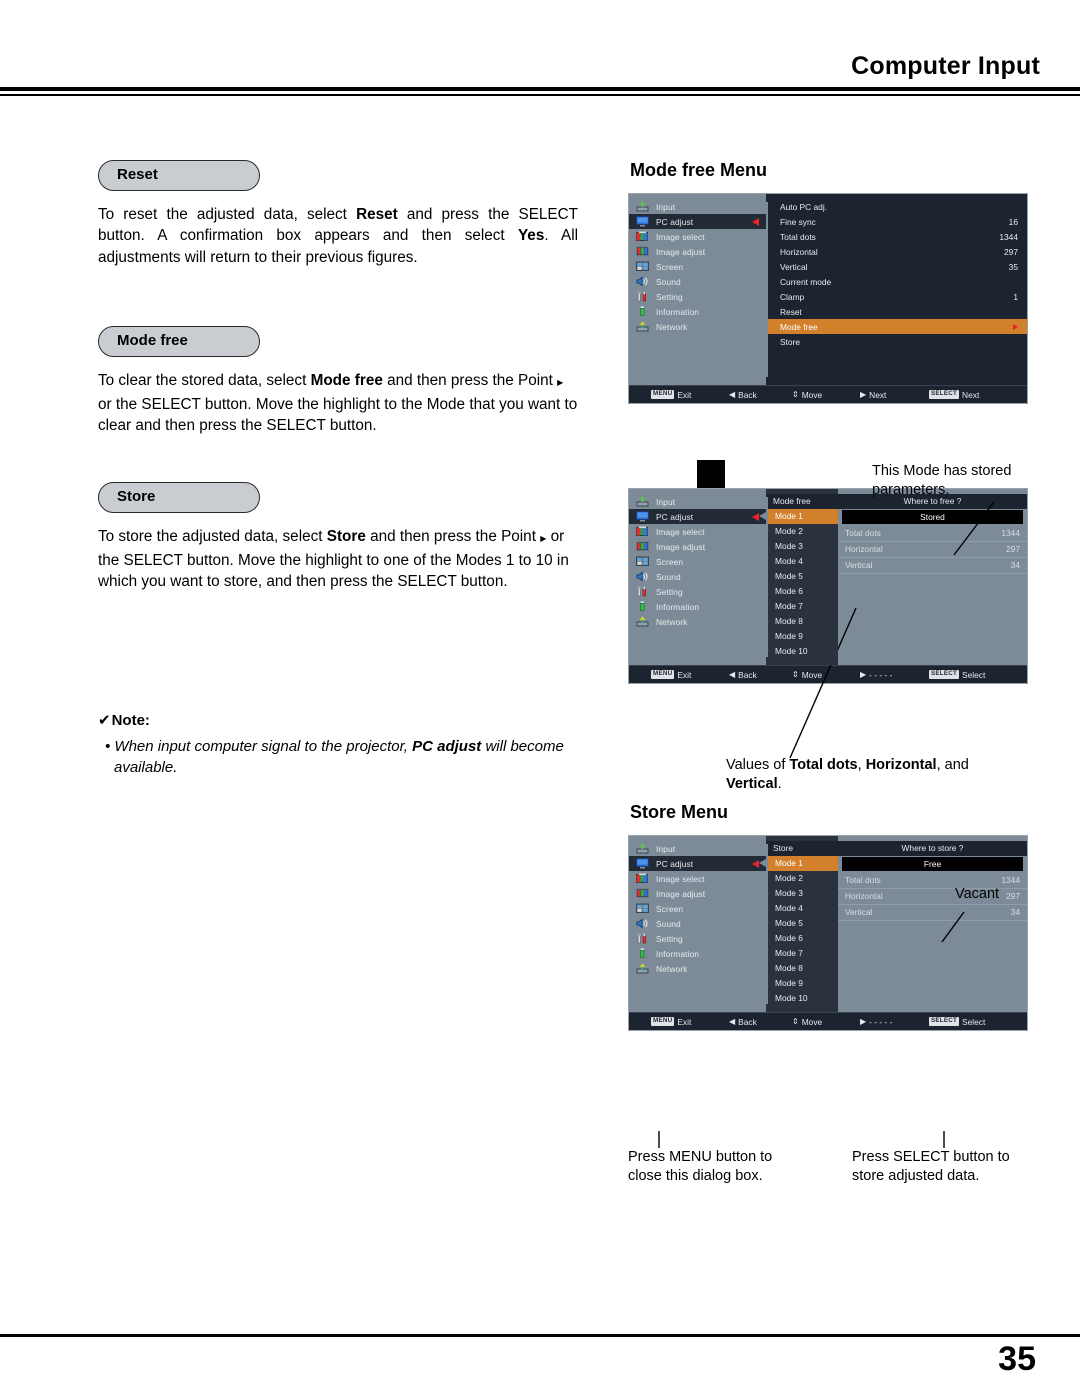 This screenshot has width=1080, height=1397. I want to click on values-note-1: Values of, so click(758, 765).